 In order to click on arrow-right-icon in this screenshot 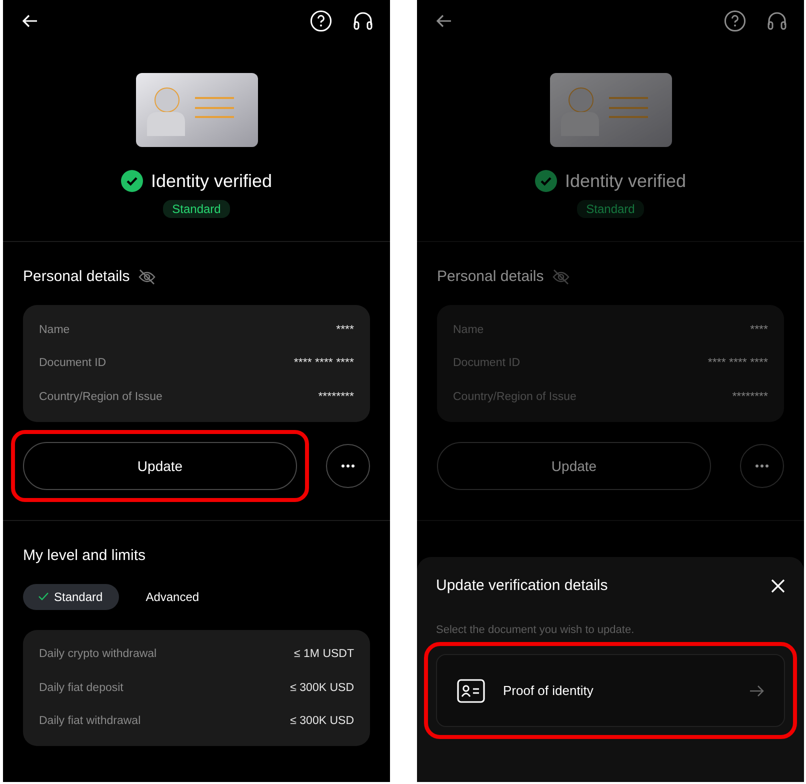, I will do `click(757, 690)`.